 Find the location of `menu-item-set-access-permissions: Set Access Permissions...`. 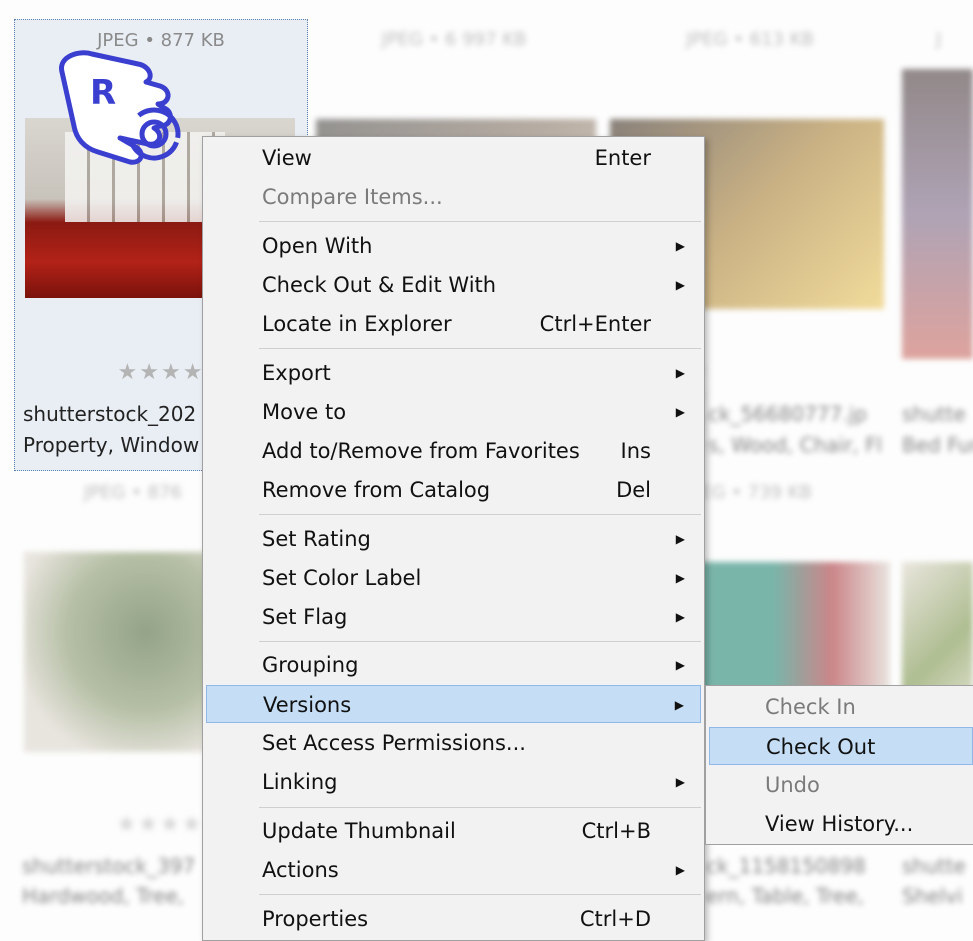

menu-item-set-access-permissions: Set Access Permissions... is located at coordinates (453, 743).